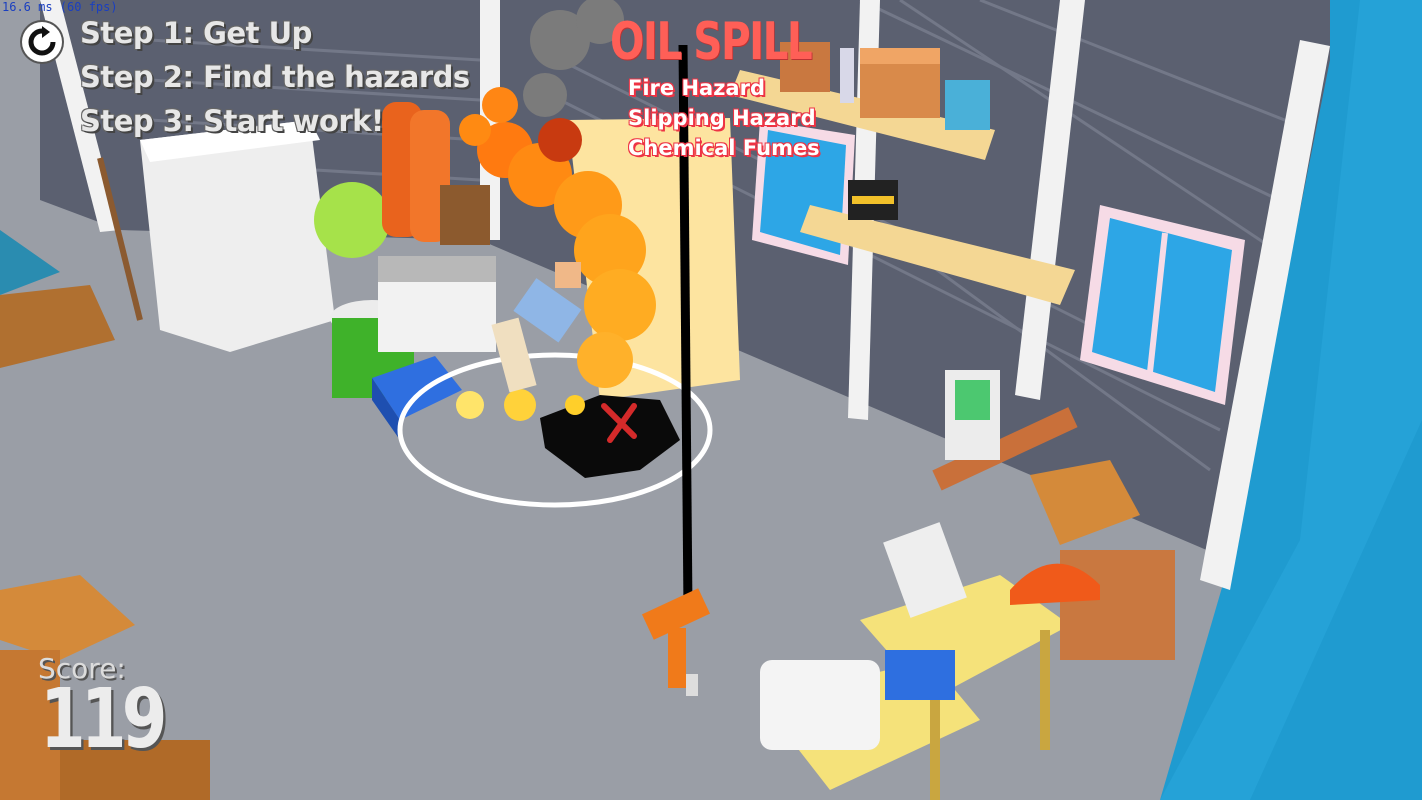 This screenshot has height=800, width=1422. Describe the element at coordinates (237, 236) in the screenshot. I see `fridge` at that location.